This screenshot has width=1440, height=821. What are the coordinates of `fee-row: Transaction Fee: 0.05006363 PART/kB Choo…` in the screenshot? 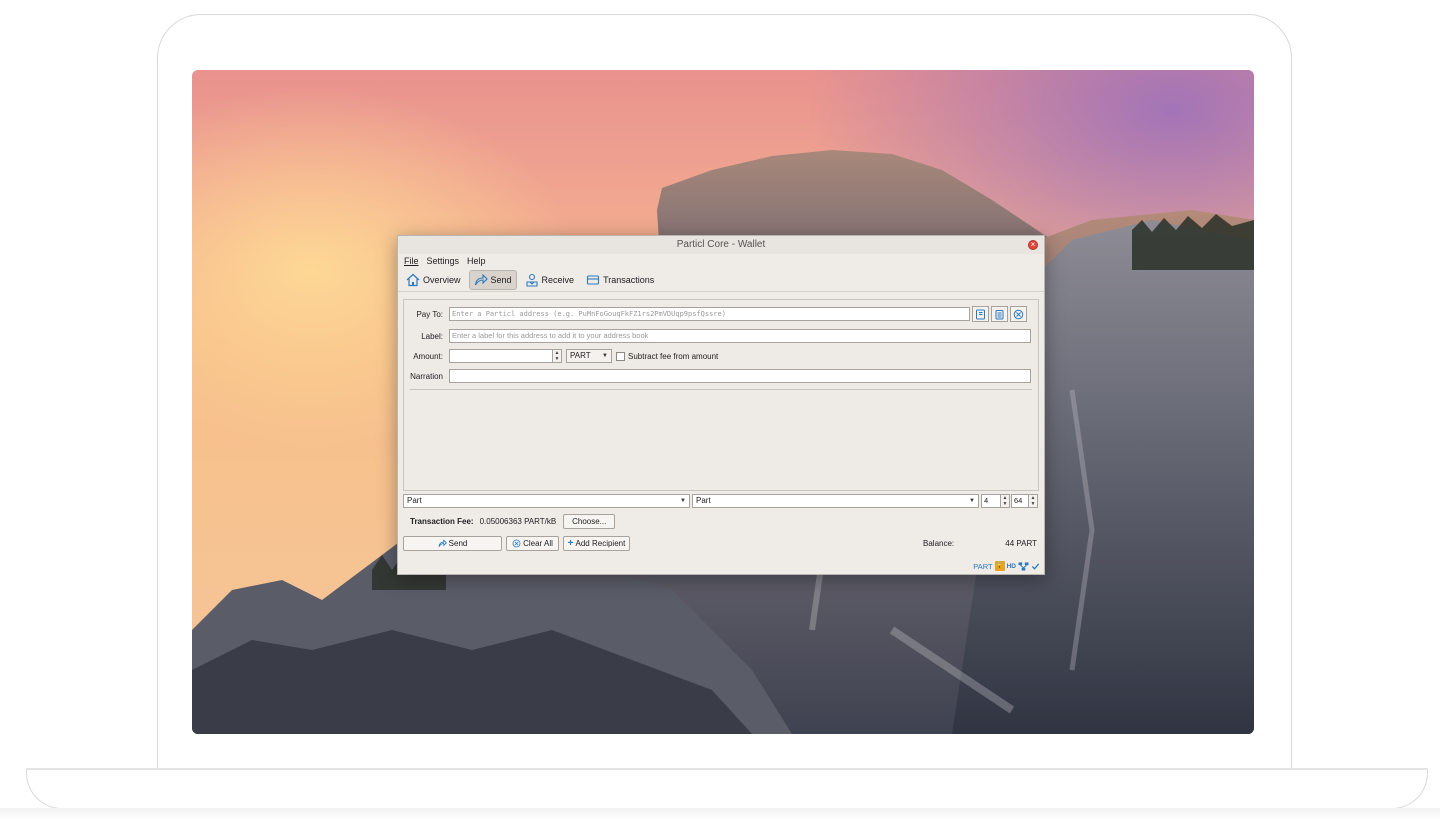 It's located at (721, 521).